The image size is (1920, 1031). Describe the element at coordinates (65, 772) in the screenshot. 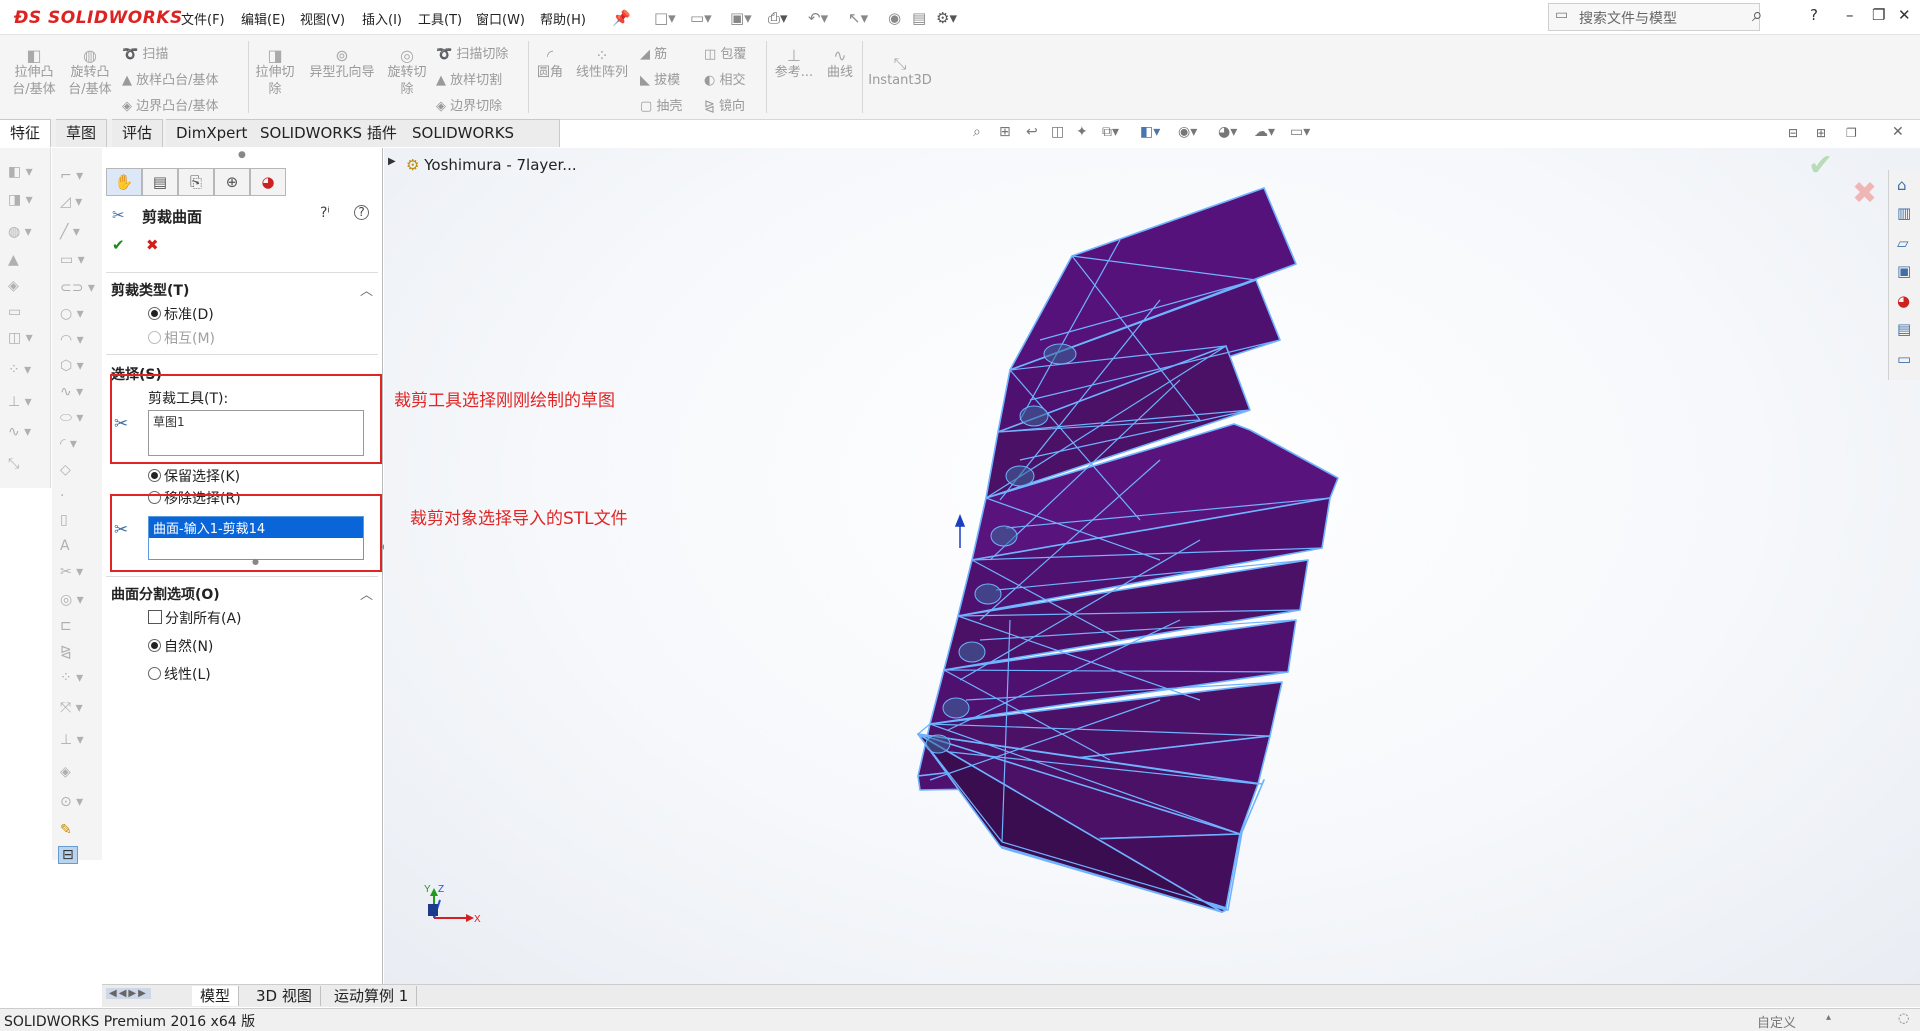

I see `repair-sketch-icon: ◈` at that location.